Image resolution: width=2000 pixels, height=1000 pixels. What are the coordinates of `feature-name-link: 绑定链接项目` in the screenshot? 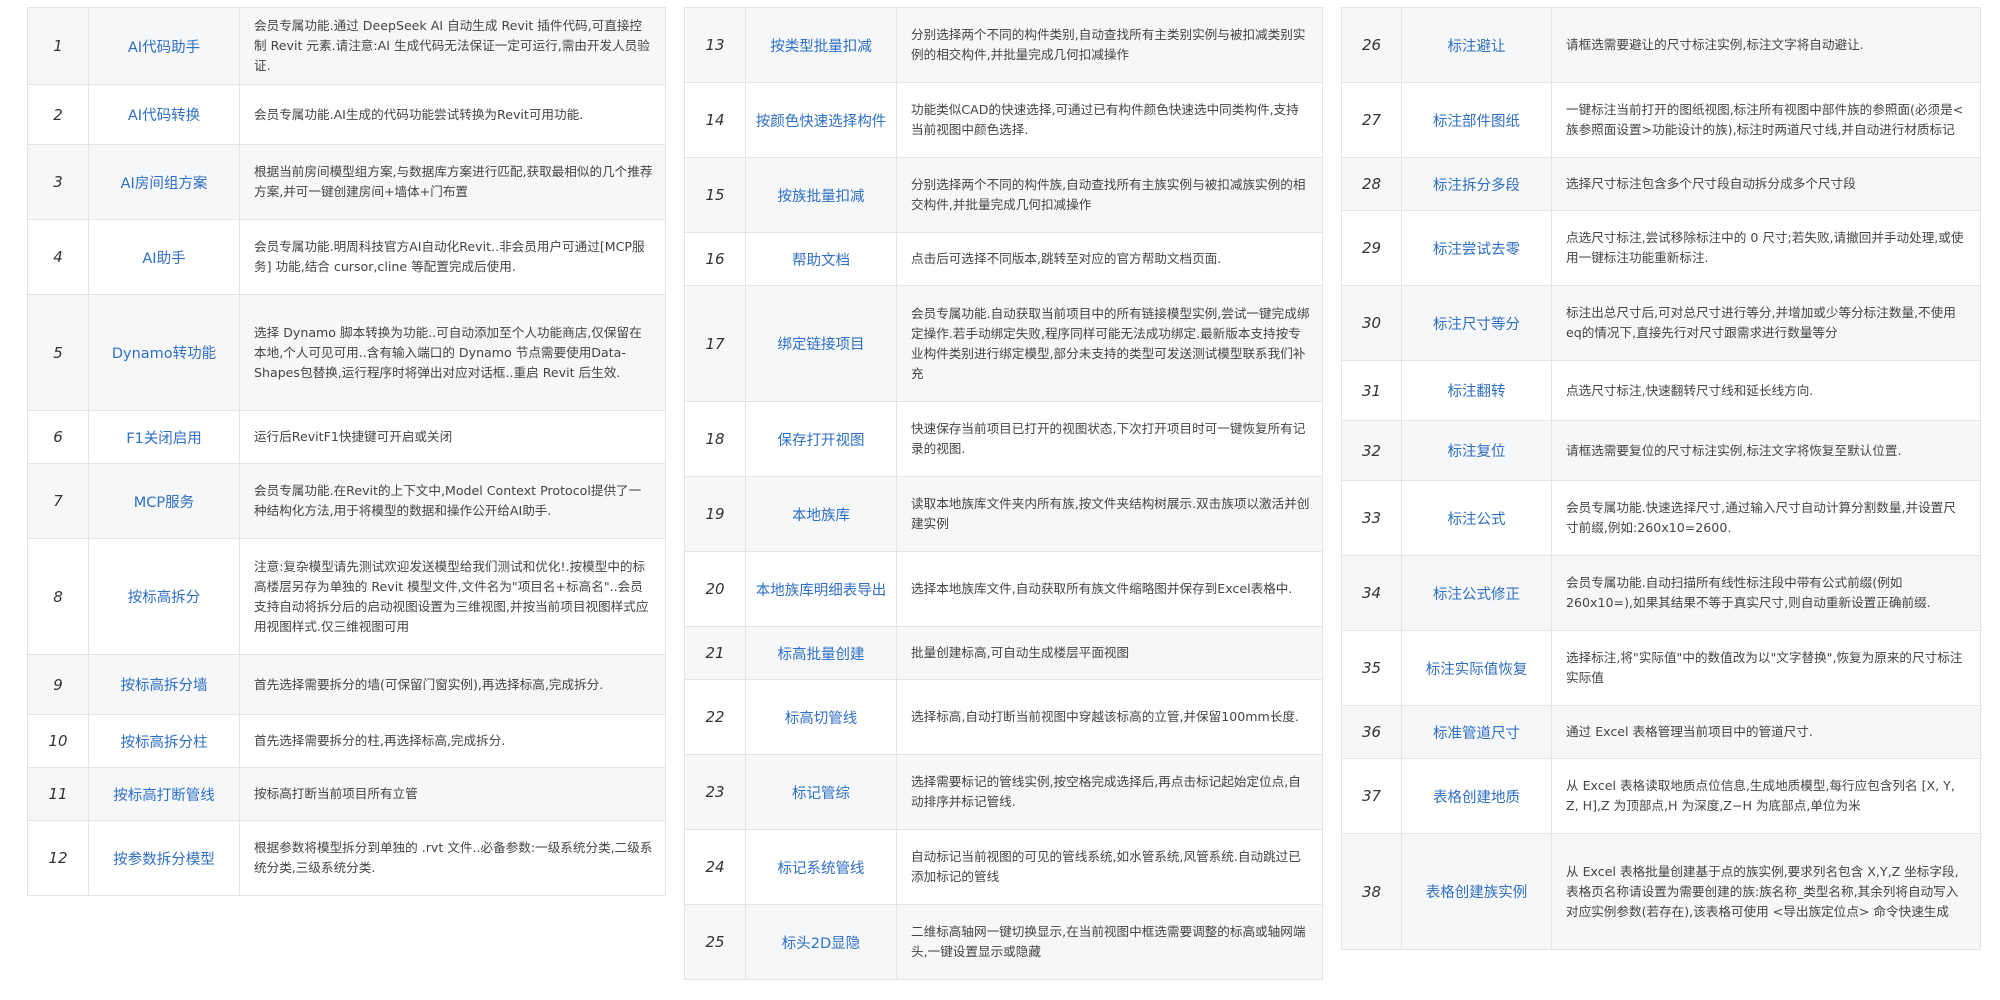 It's located at (821, 343).